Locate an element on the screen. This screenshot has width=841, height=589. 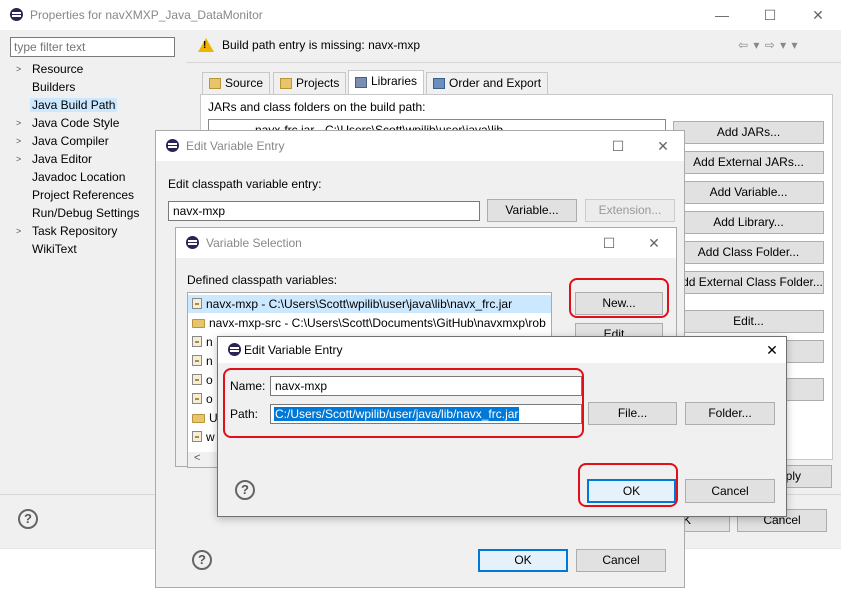
tree-item: Task Repository is located at coordinates (74, 231).